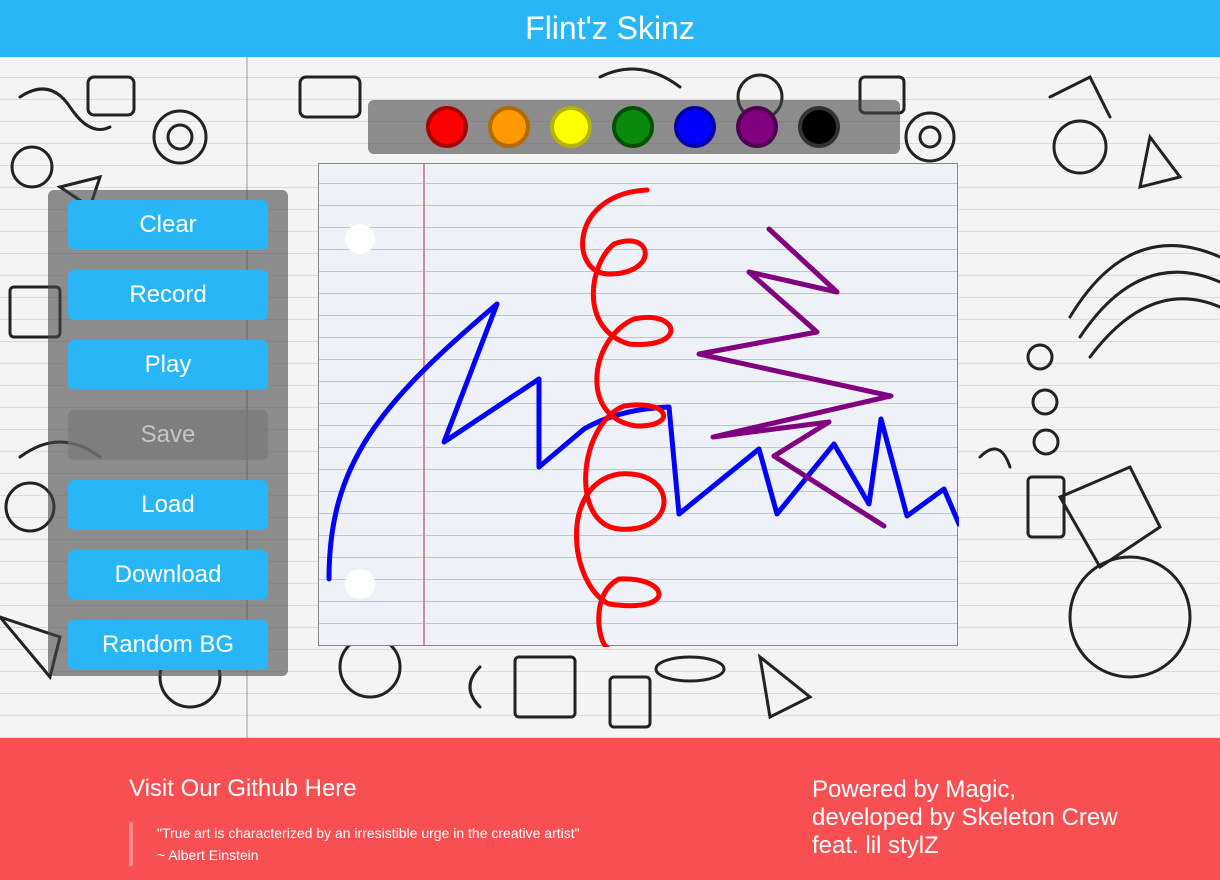 Image resolution: width=1220 pixels, height=880 pixels. Describe the element at coordinates (168, 575) in the screenshot. I see `download-button: Download` at that location.